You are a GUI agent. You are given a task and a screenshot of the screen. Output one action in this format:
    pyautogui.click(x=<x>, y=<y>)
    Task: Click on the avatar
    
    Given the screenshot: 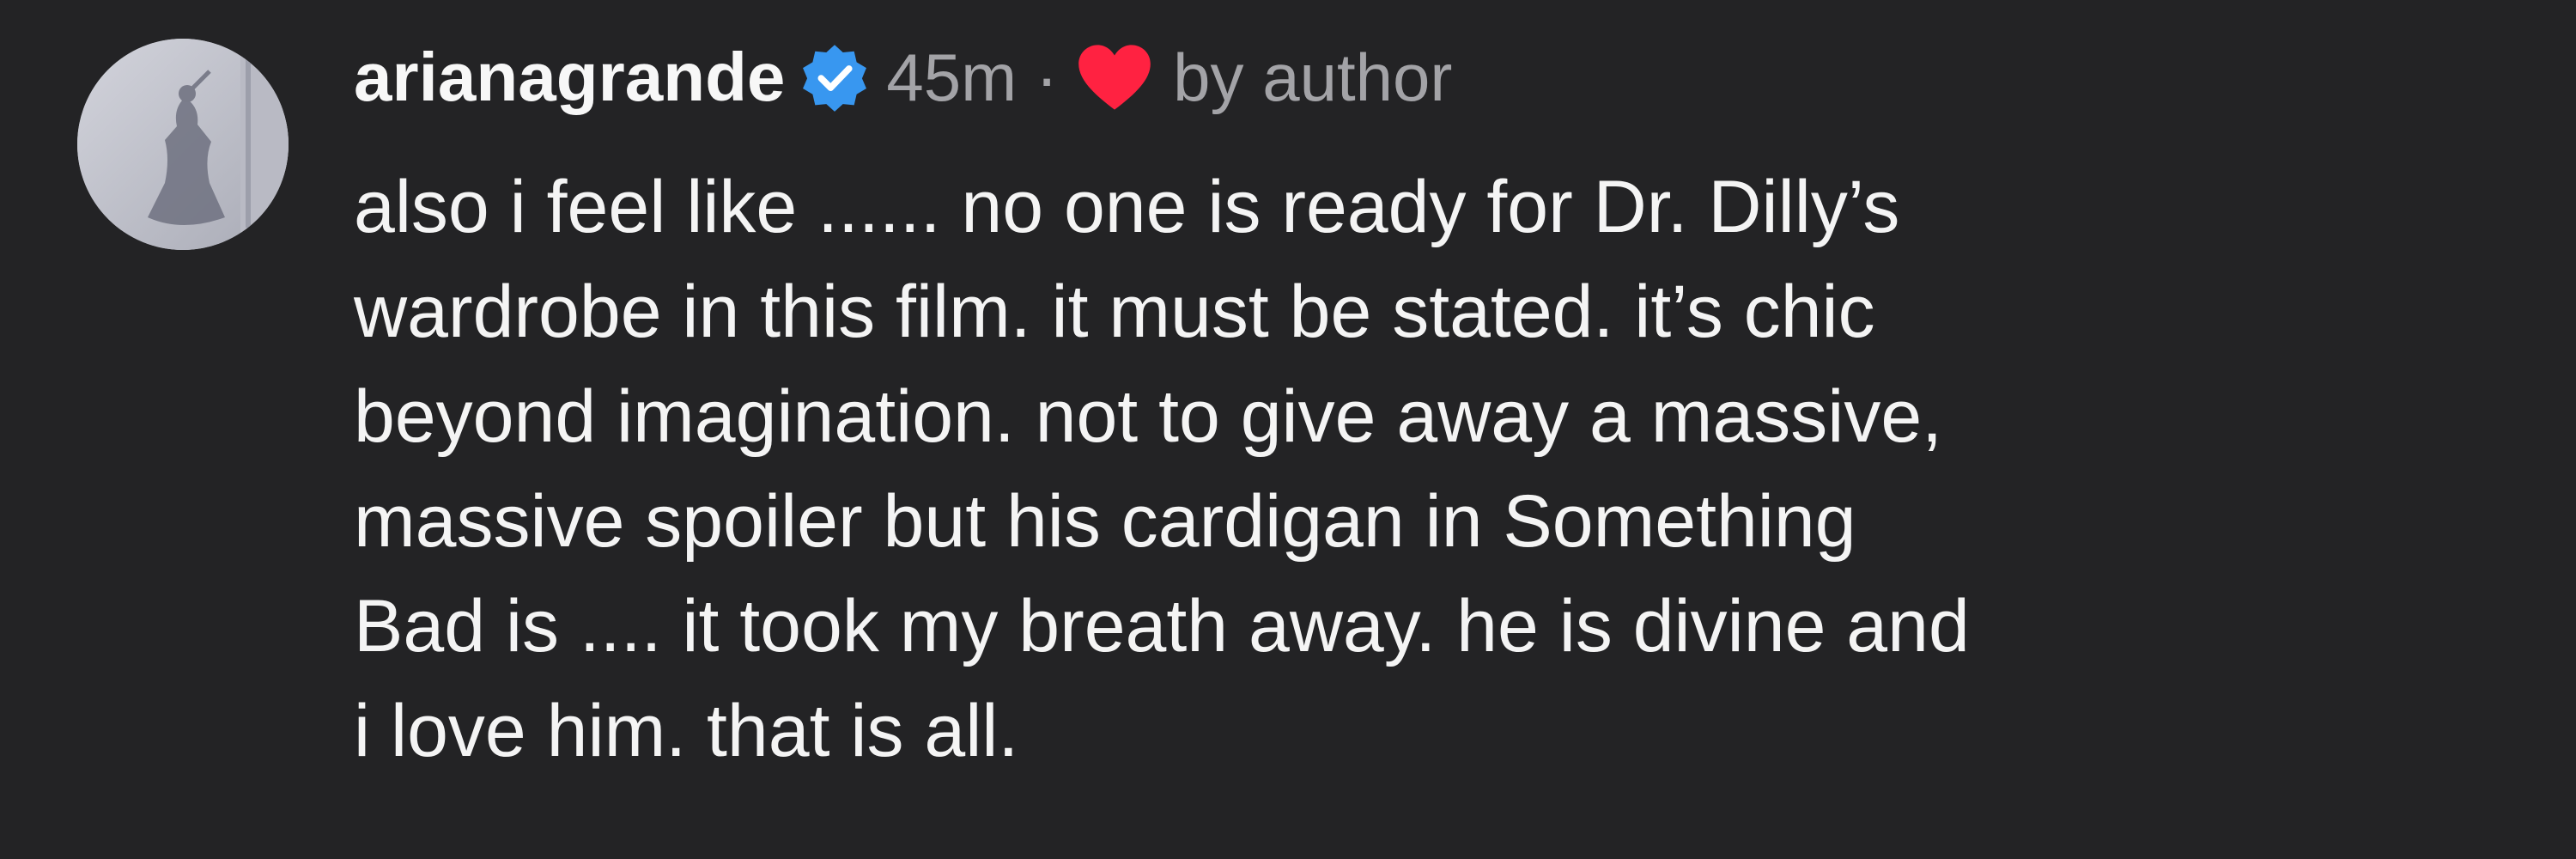 What is the action you would take?
    pyautogui.click(x=183, y=144)
    